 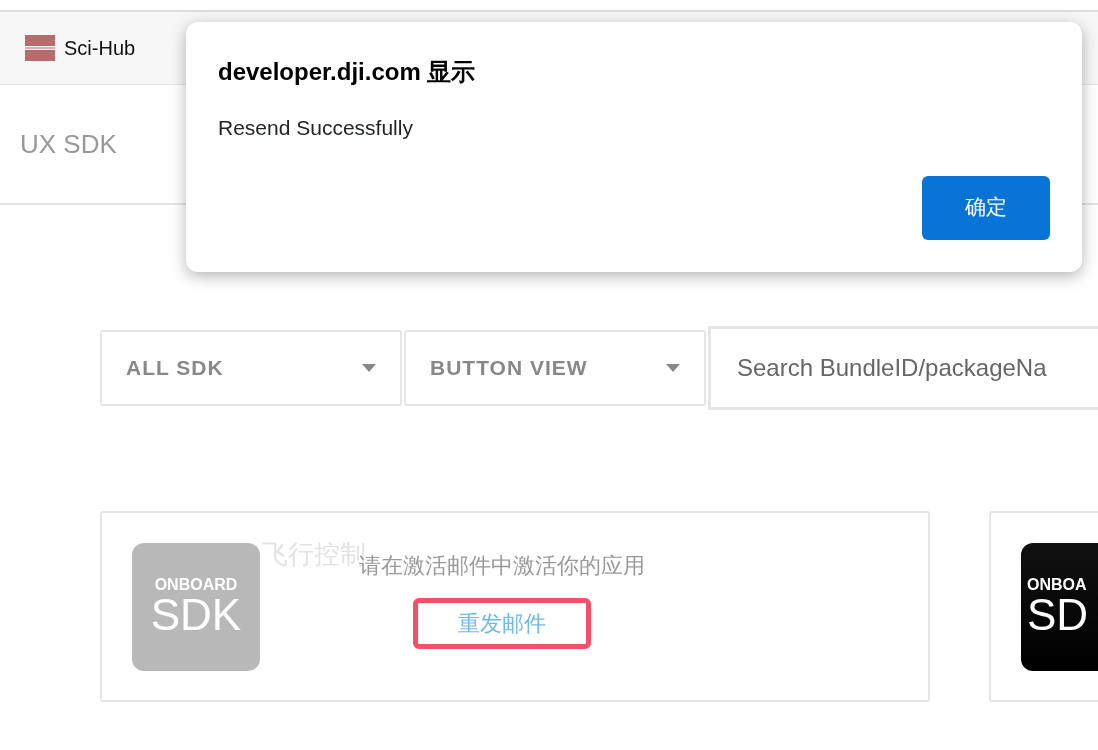 I want to click on app-logo: ONBOA SD, so click(x=1059, y=607).